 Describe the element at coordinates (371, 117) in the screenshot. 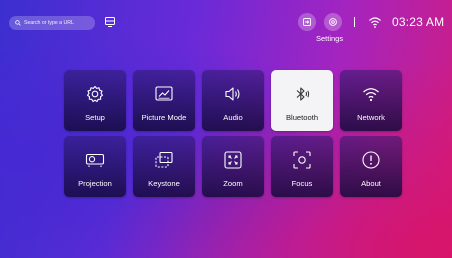

I see `tile-label: Network` at that location.